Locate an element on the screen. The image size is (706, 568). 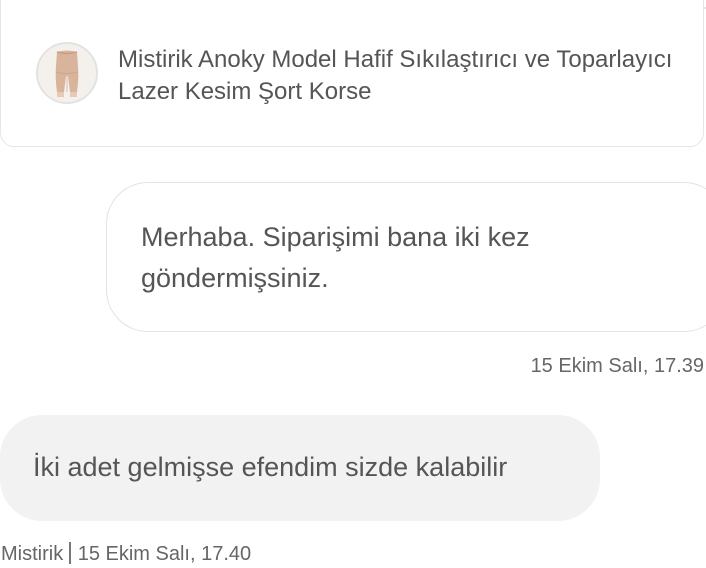
incoming-message-meta: Mistirik 15 Ekim Salı, 17.40 is located at coordinates (126, 554).